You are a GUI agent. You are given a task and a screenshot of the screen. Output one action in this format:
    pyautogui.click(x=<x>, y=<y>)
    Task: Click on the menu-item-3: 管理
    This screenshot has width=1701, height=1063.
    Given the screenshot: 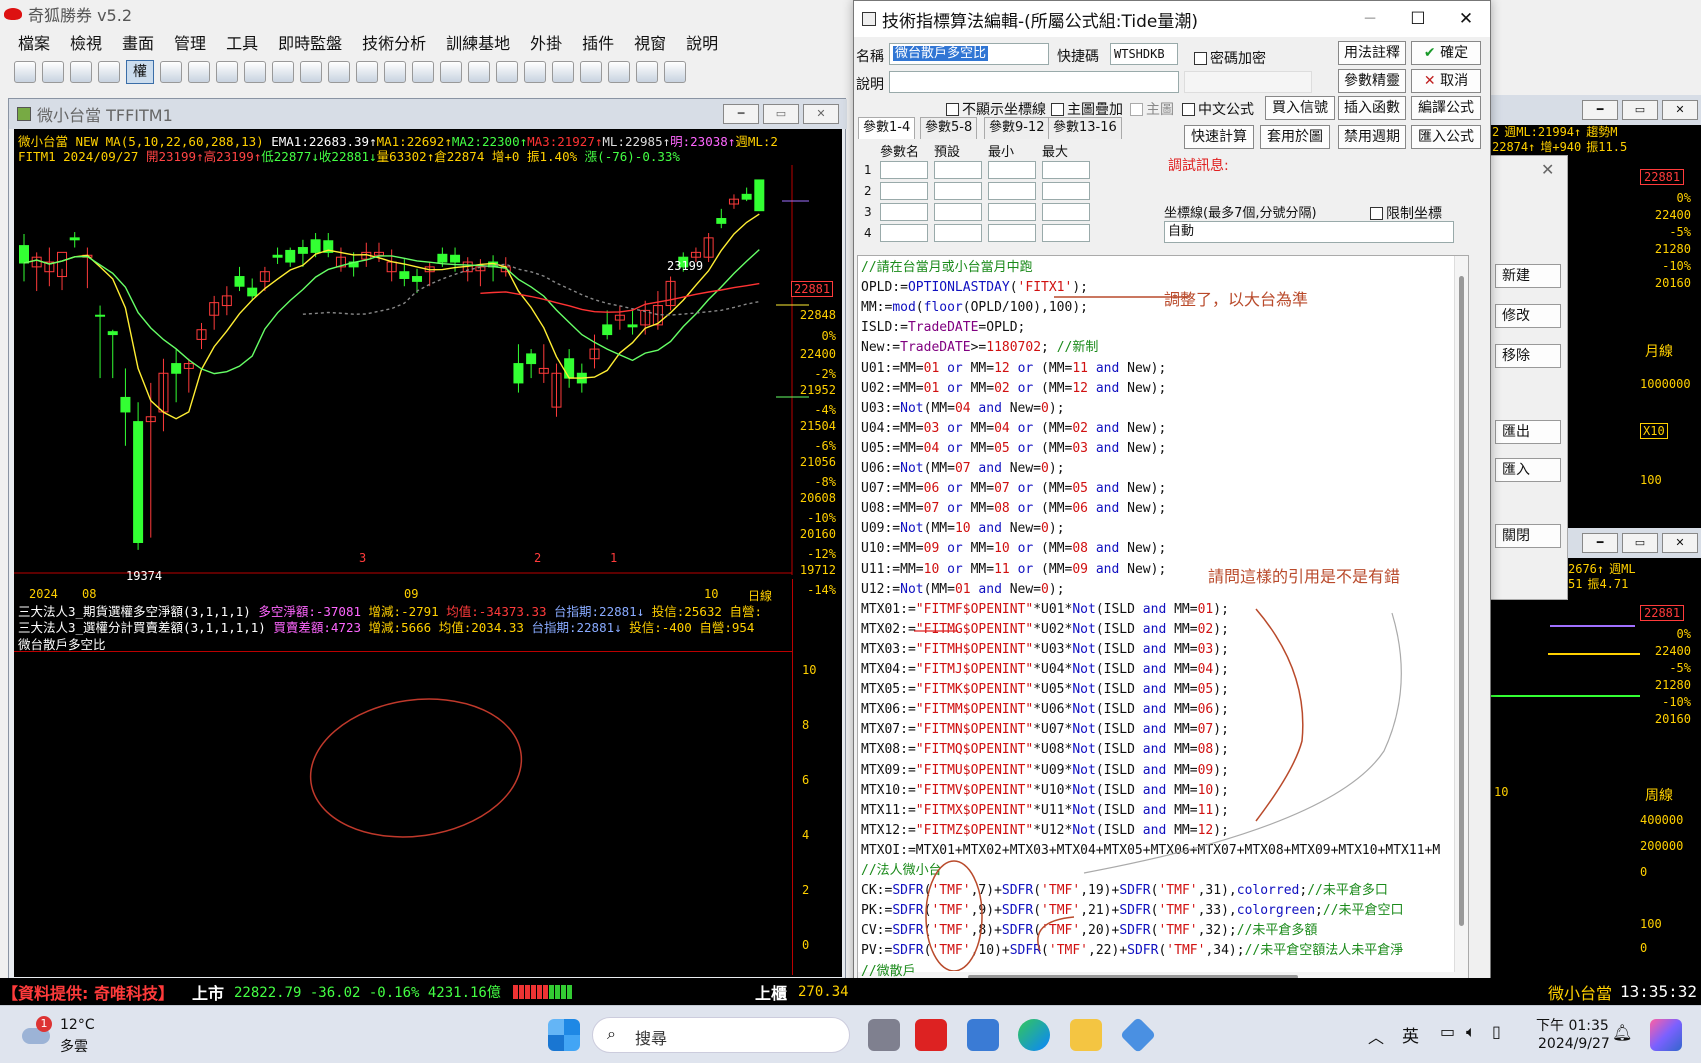 What is the action you would take?
    pyautogui.click(x=190, y=42)
    